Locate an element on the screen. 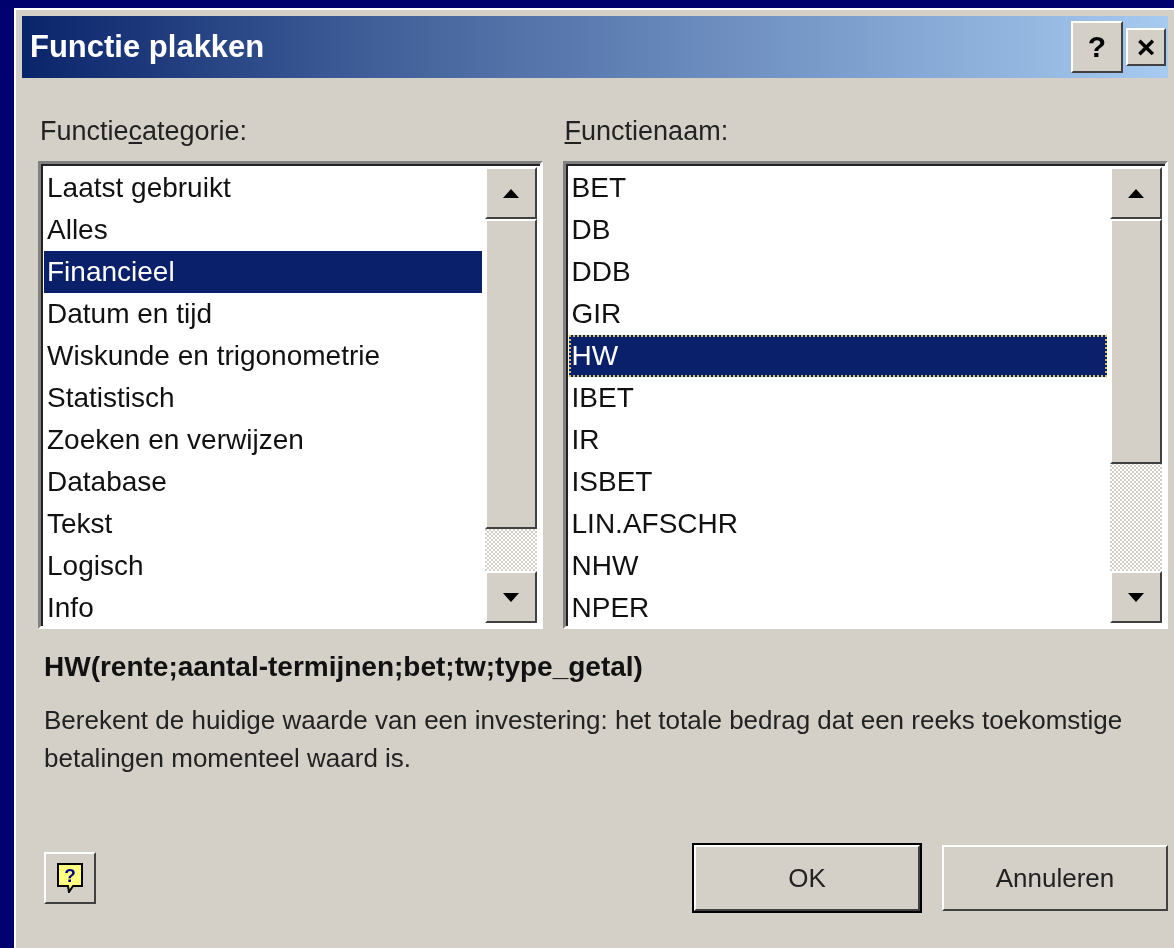 This screenshot has width=1174, height=948. list-item: Zoeken en verwijzen is located at coordinates (263, 440).